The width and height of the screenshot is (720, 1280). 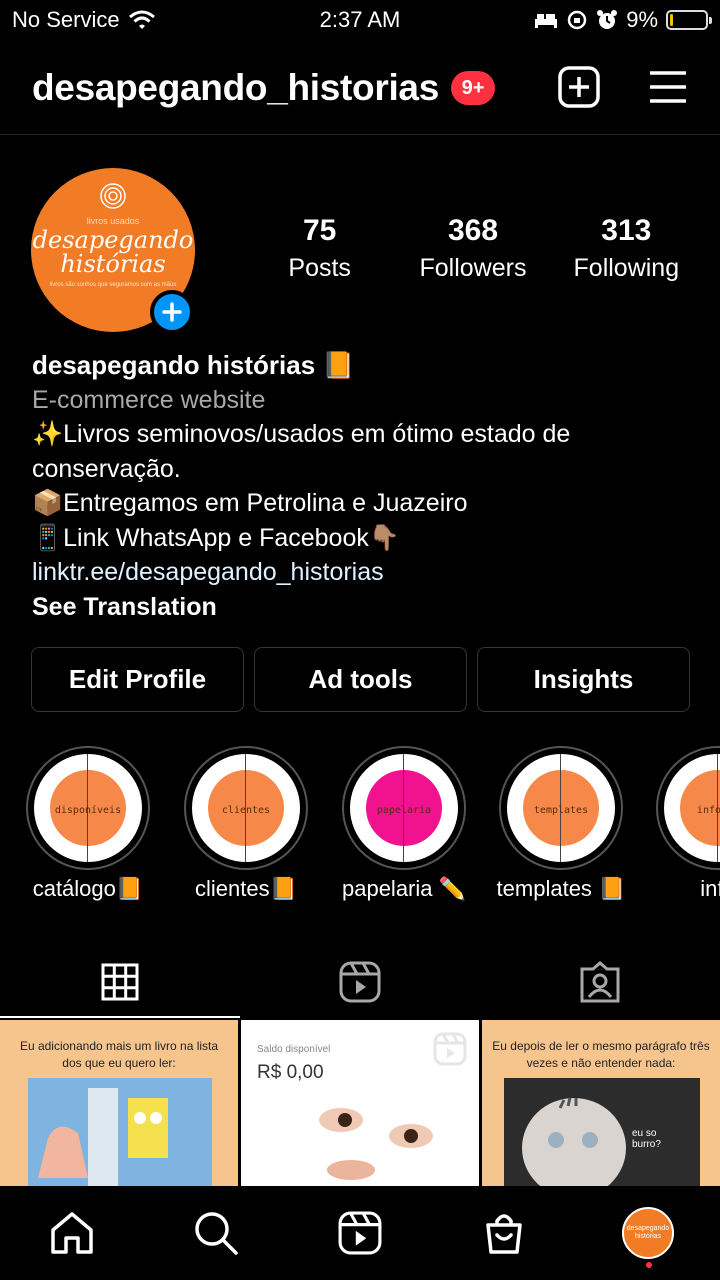 What do you see at coordinates (137, 679) in the screenshot?
I see `edit-profile-button: Edit Profile` at bounding box center [137, 679].